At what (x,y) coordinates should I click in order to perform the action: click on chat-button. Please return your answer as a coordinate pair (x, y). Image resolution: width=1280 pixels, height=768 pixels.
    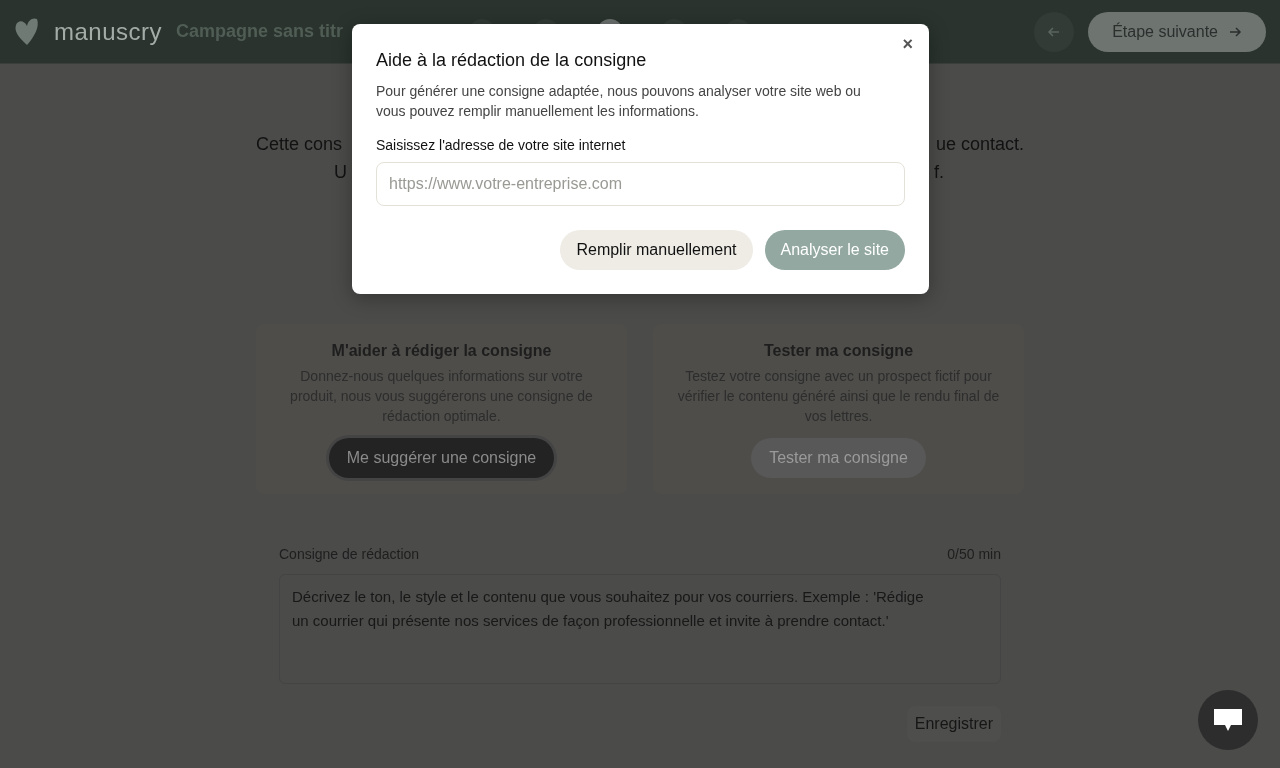
    Looking at the image, I should click on (1228, 720).